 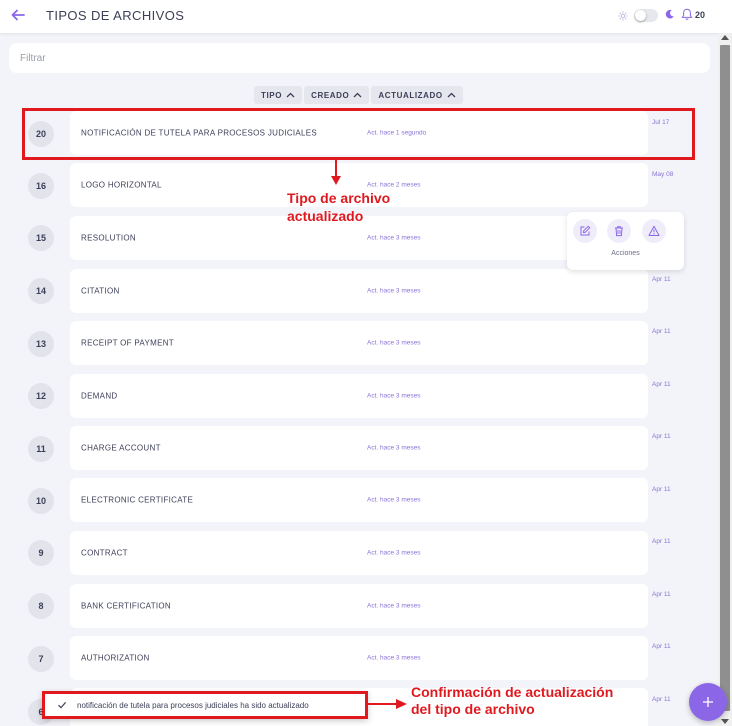 I want to click on warning-button, so click(x=654, y=231).